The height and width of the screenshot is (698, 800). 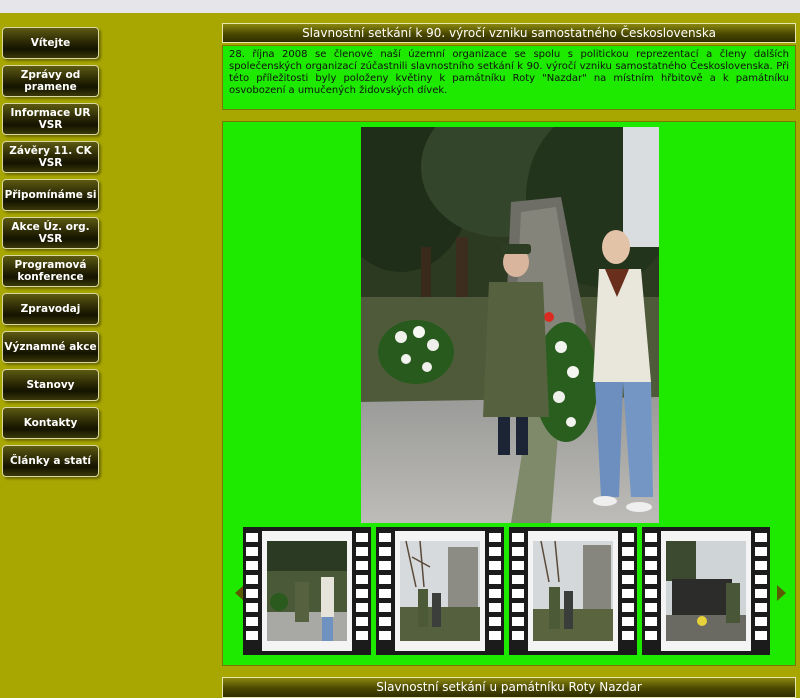 I want to click on nav-item-vyznamne-akce: Významné akce, so click(x=50, y=347).